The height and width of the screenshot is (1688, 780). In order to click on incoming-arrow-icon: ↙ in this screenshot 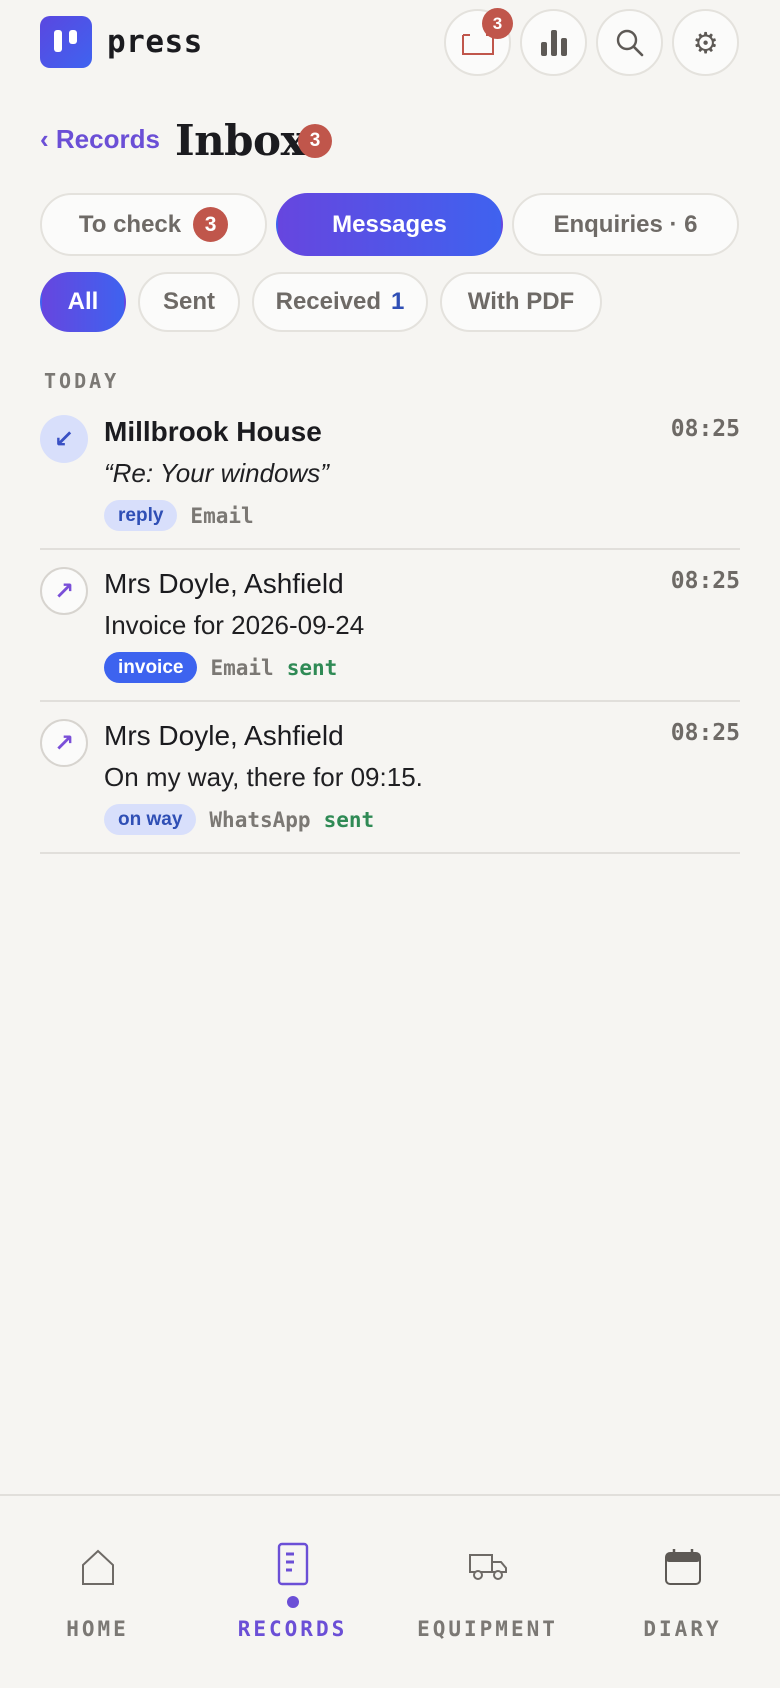, I will do `click(64, 439)`.